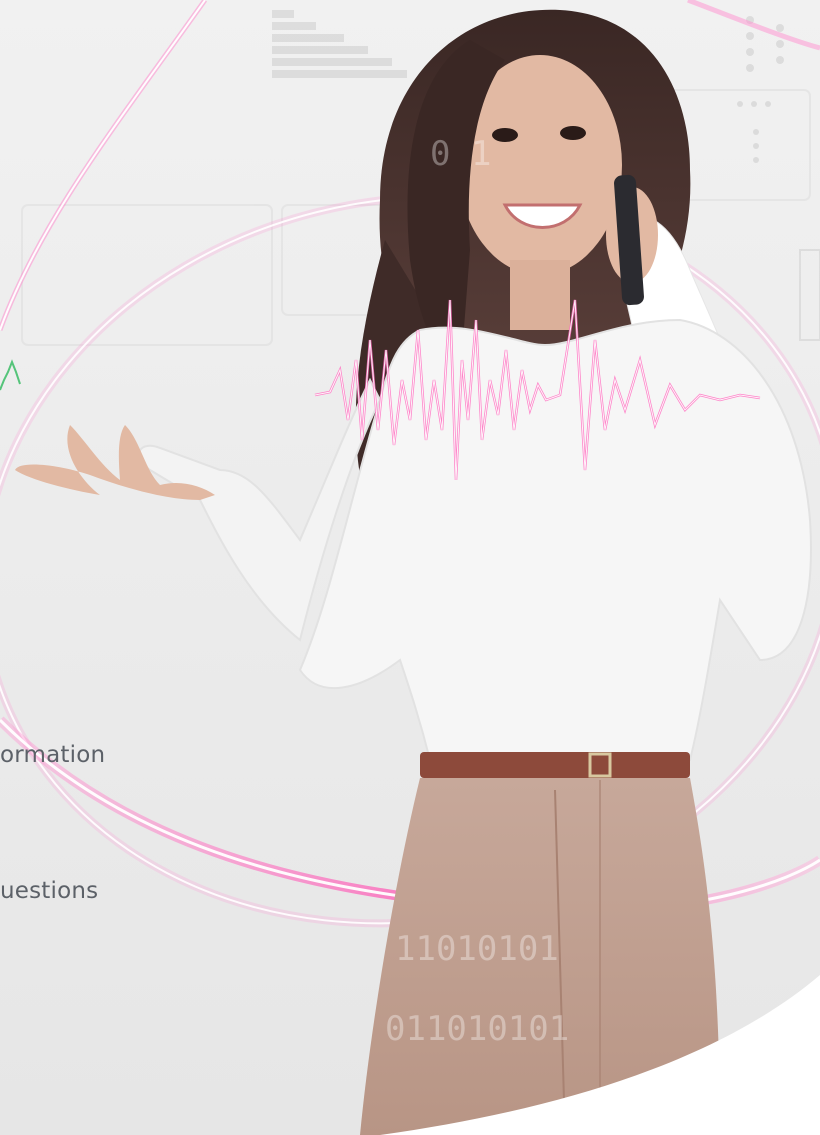 This screenshot has width=820, height=1135. What do you see at coordinates (477, 1029) in the screenshot?
I see `svg-text: 011010101` at bounding box center [477, 1029].